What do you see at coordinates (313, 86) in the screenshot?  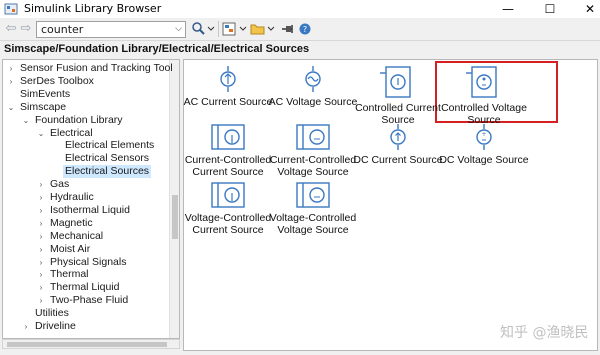 I see `ac-voltage-source-block: AC Voltage Source` at bounding box center [313, 86].